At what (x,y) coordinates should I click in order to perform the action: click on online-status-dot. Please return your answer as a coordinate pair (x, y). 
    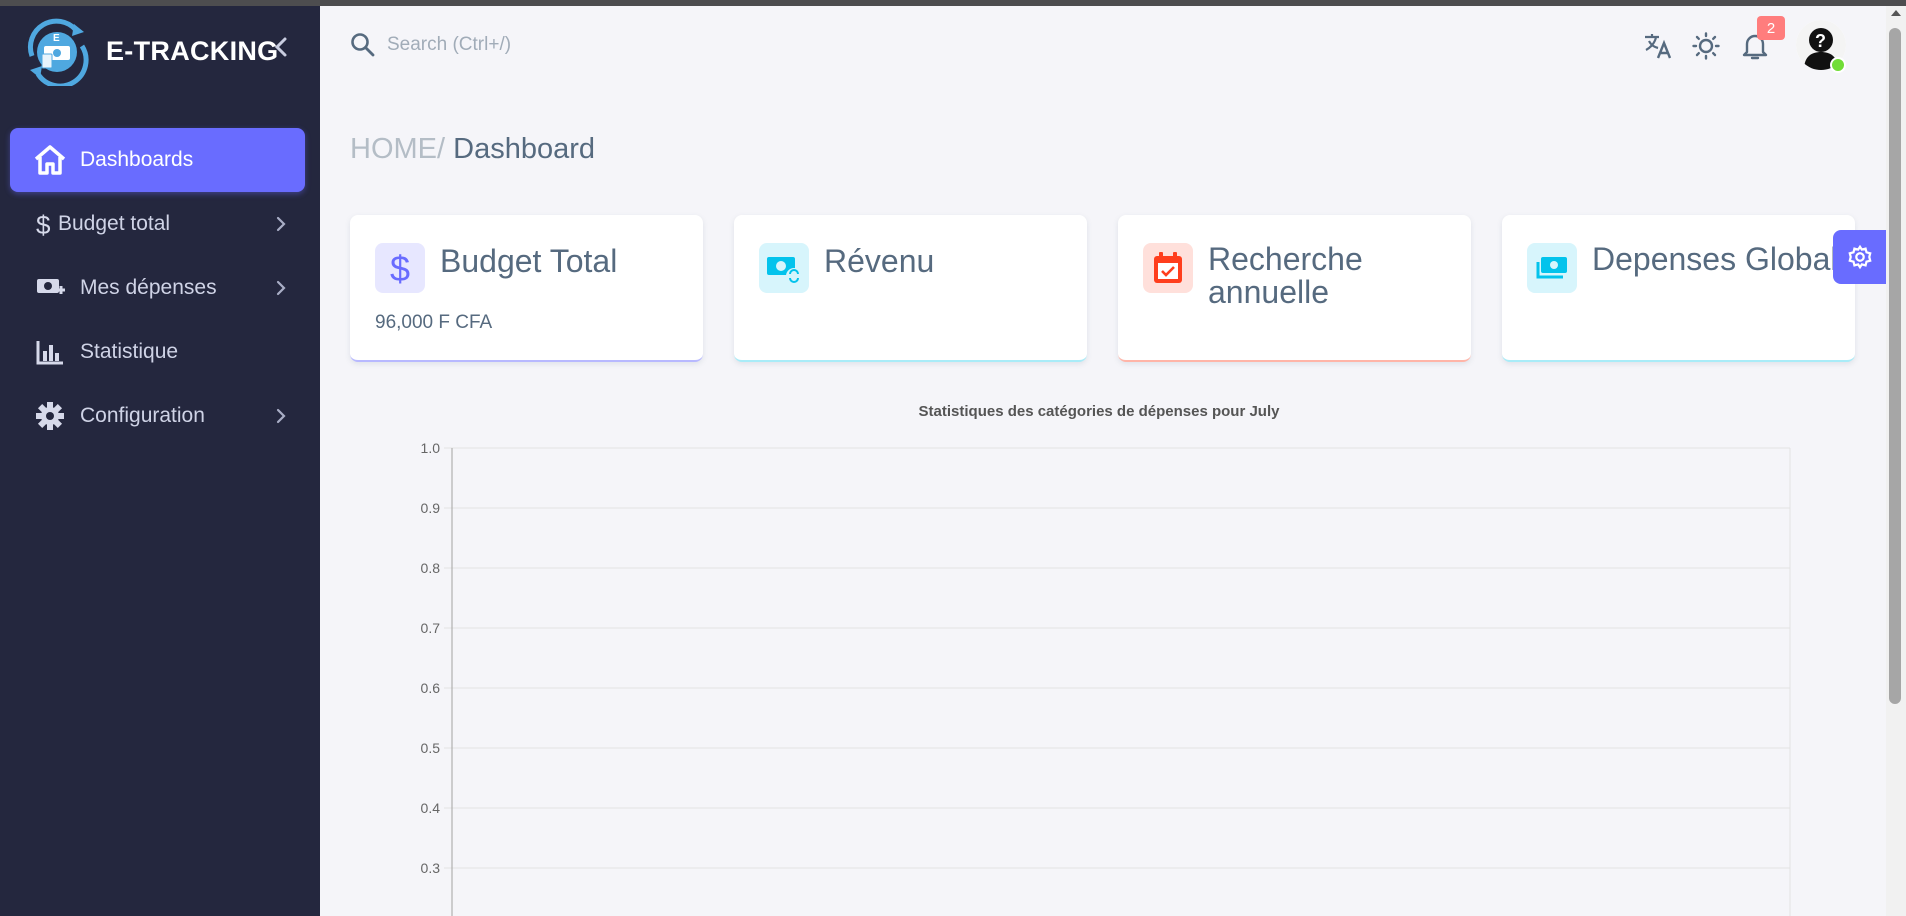
    Looking at the image, I should click on (1838, 65).